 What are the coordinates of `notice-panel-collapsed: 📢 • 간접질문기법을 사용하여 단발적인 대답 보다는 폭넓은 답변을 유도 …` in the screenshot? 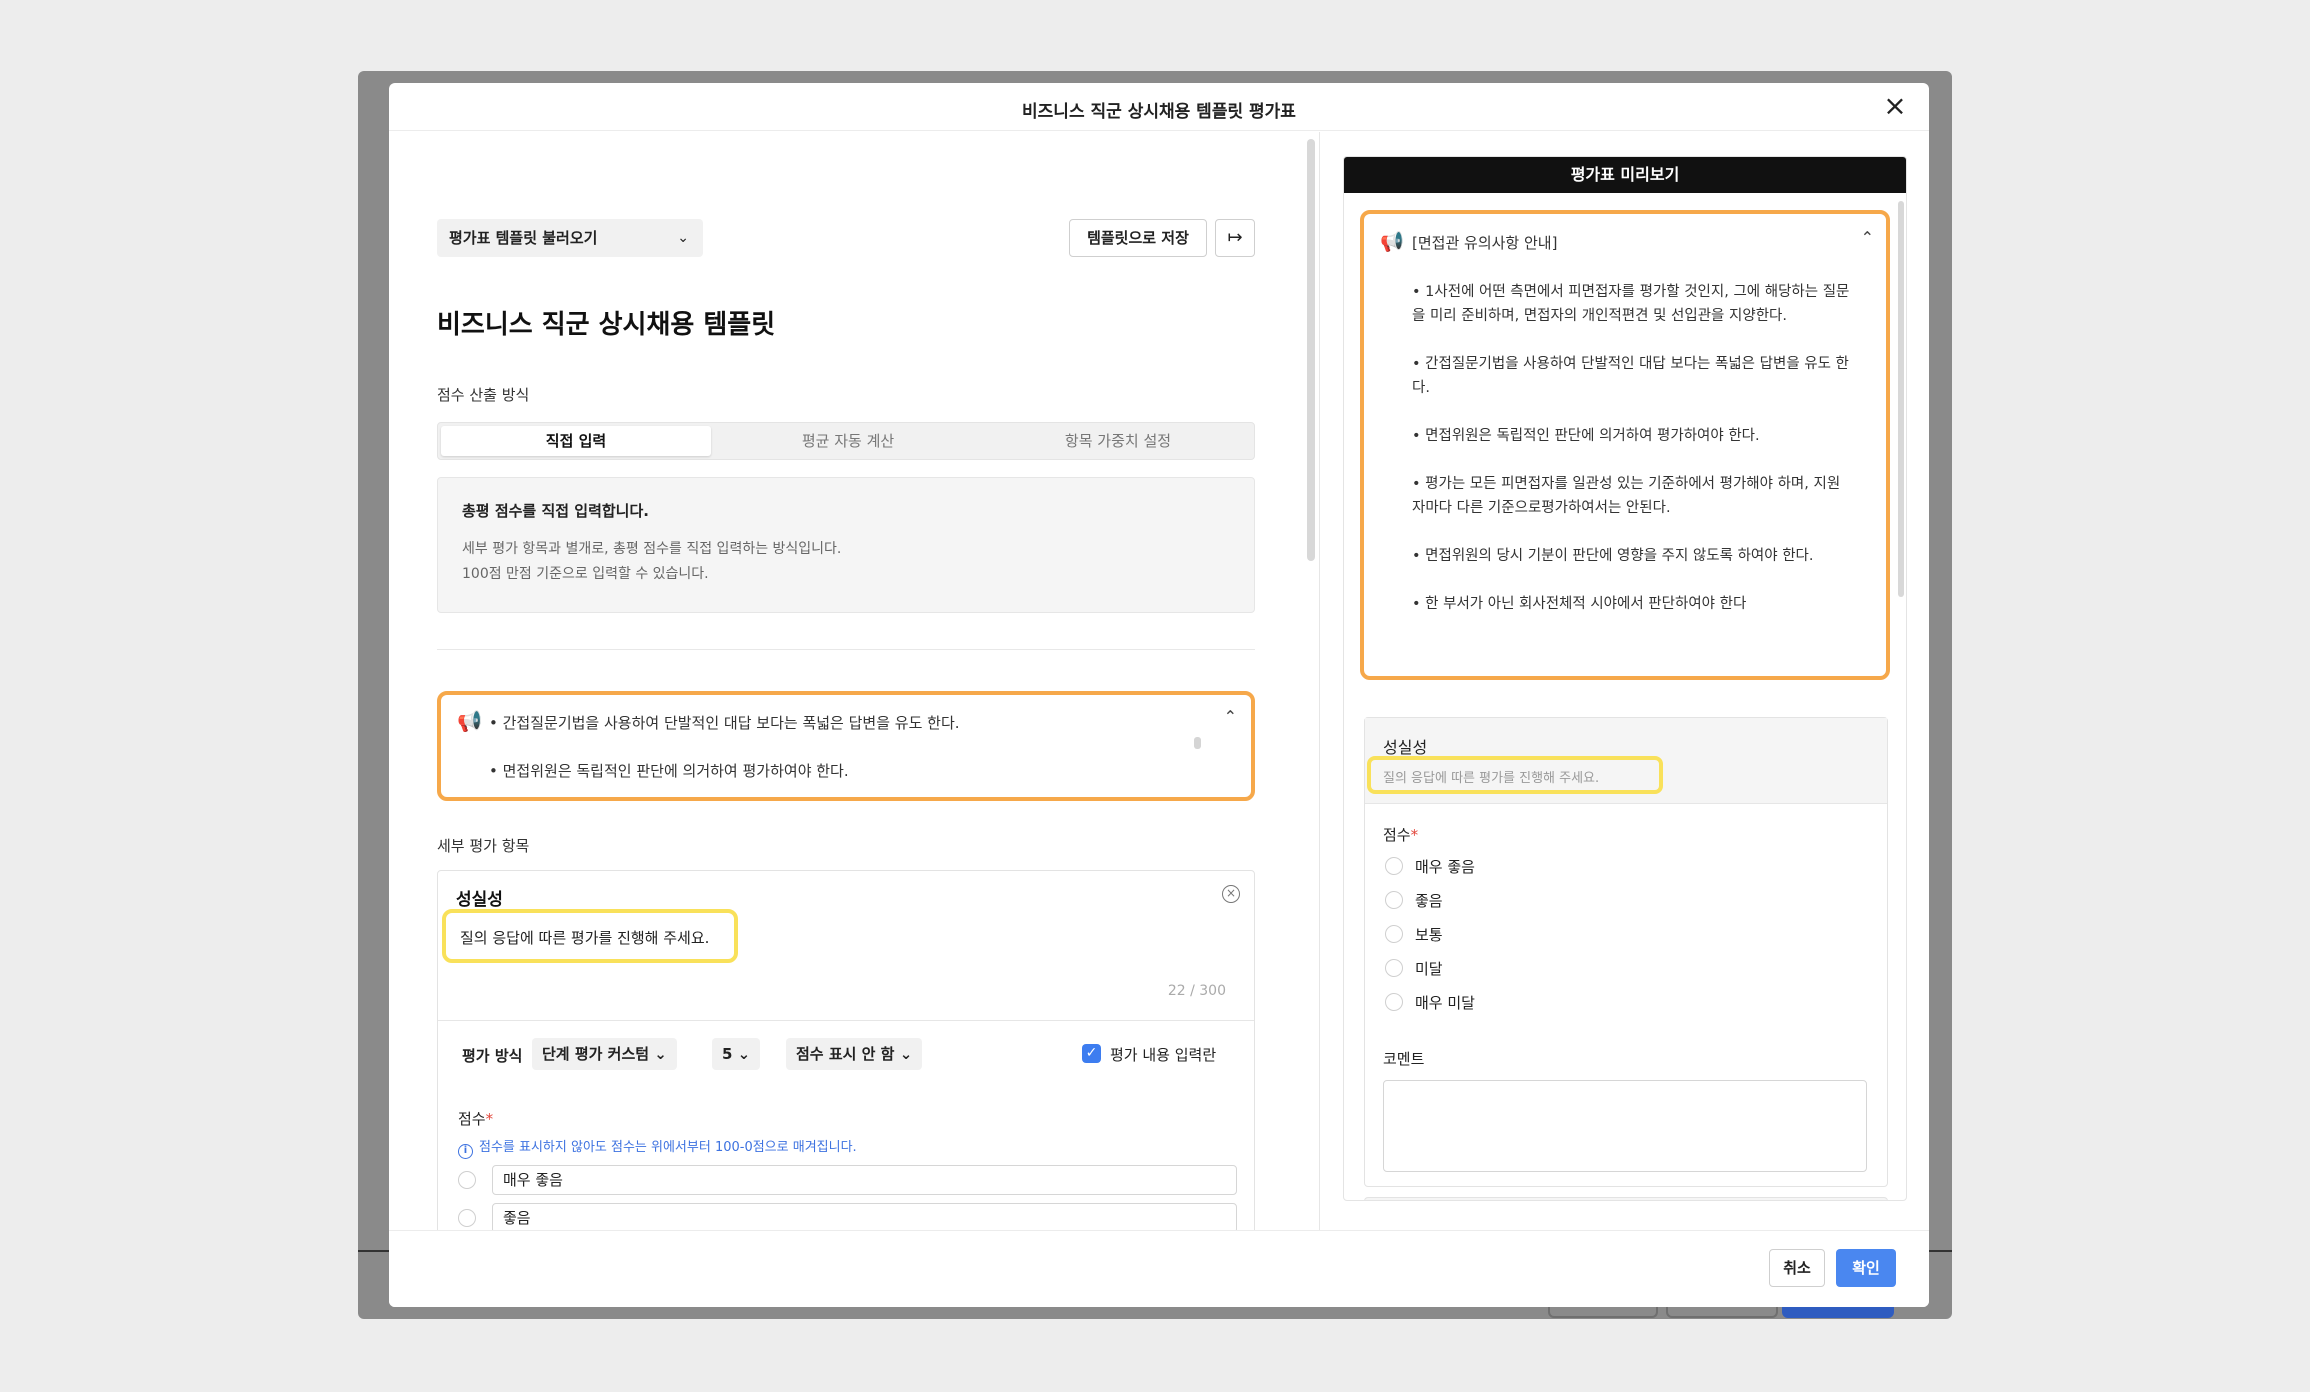 It's located at (846, 746).